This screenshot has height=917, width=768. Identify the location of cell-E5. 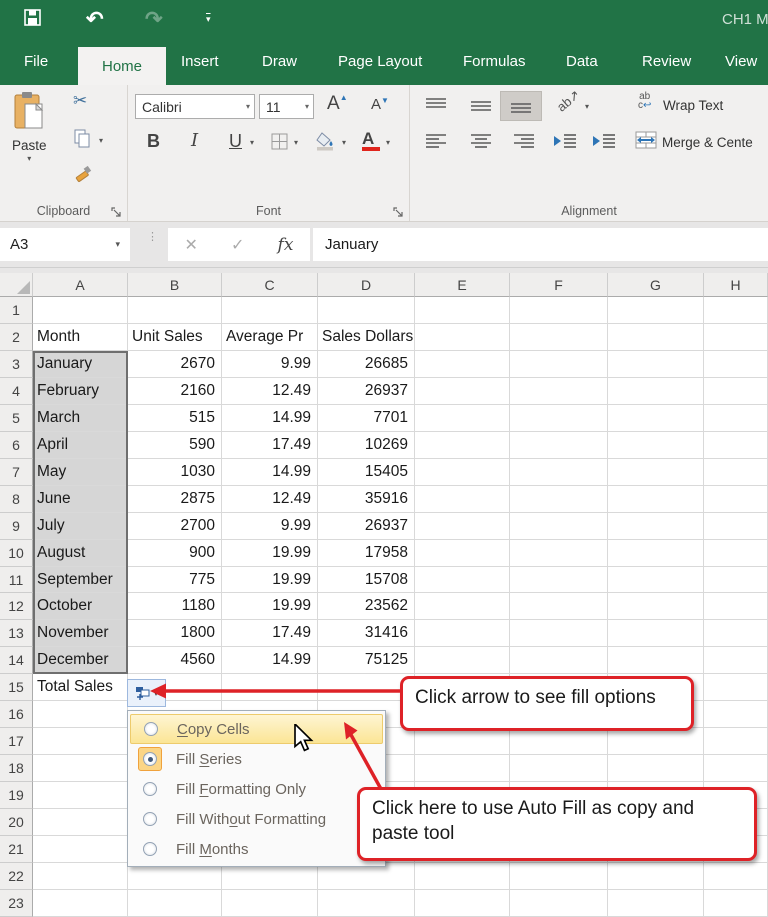
(462, 418).